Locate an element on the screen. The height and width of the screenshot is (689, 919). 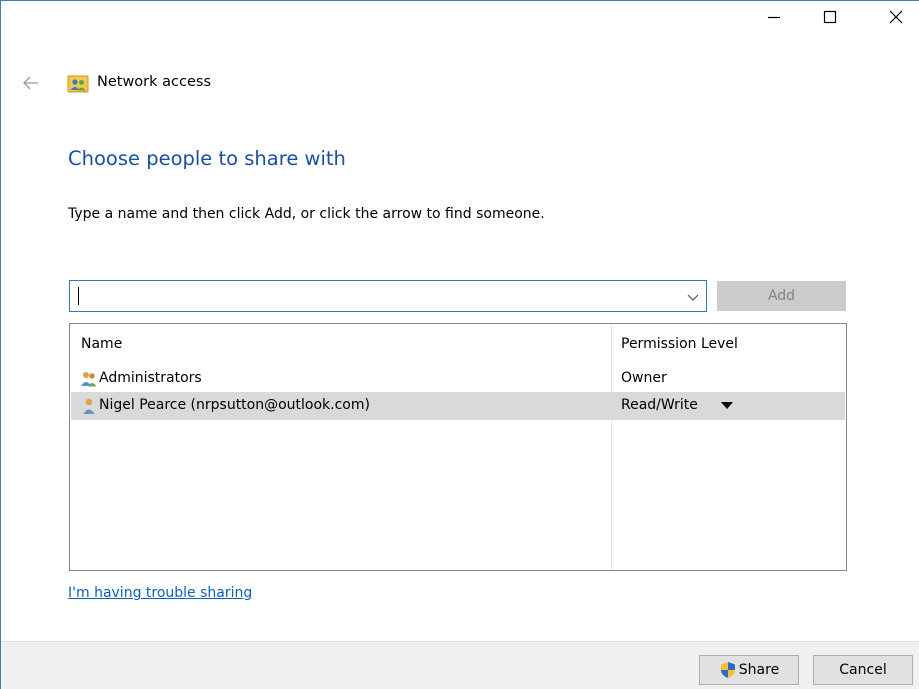
minimize-button is located at coordinates (774, 17).